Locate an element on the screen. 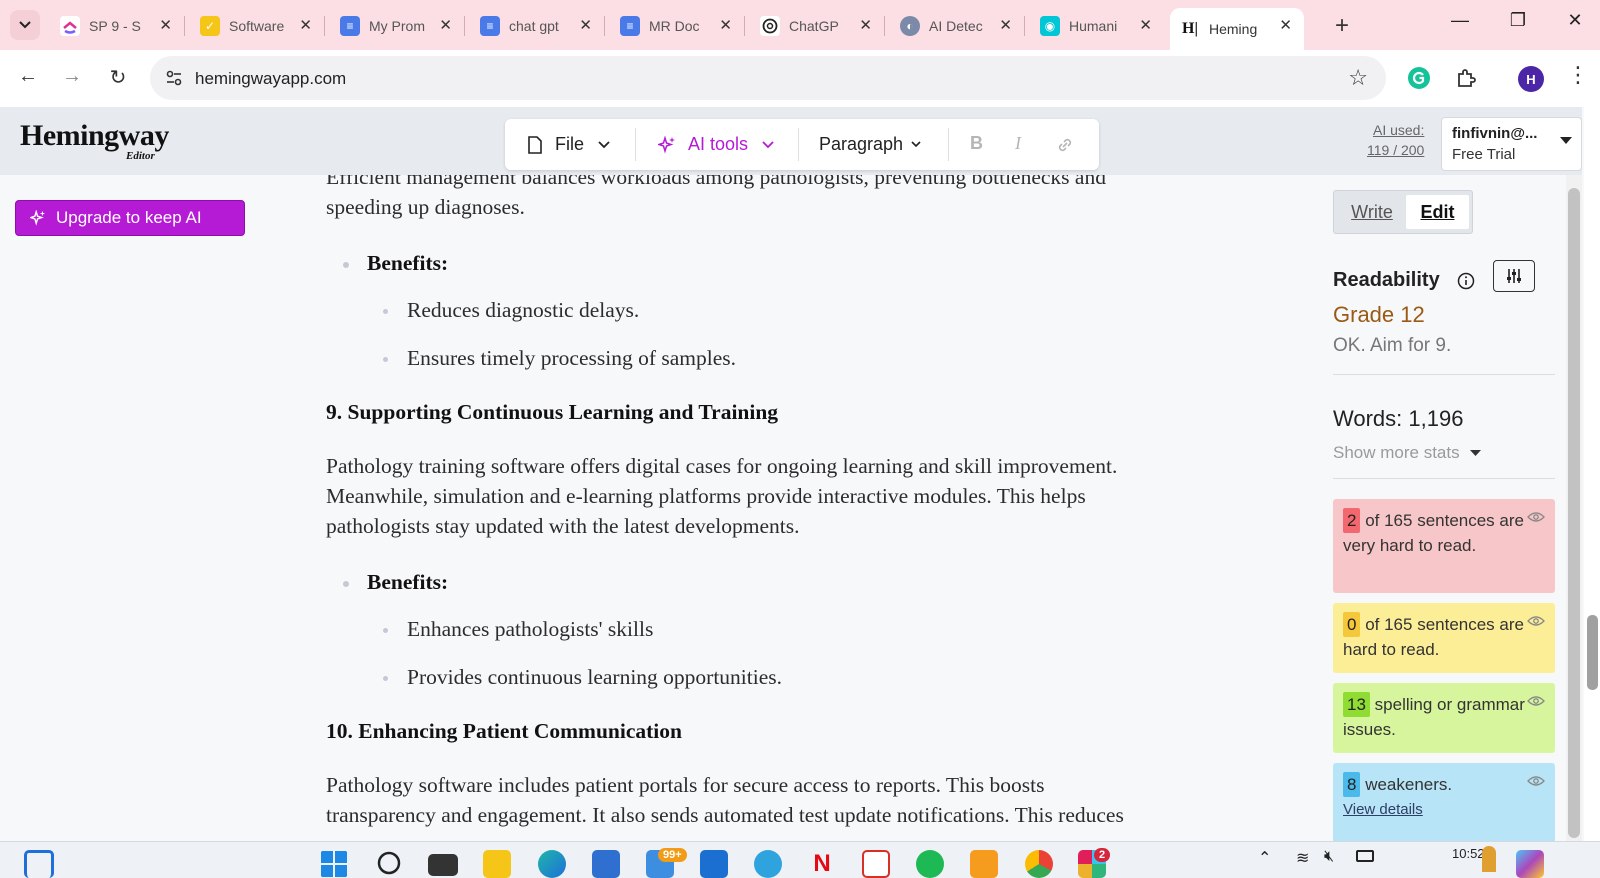 Image resolution: width=1600 pixels, height=878 pixels. italic-button: I is located at coordinates (1018, 143).